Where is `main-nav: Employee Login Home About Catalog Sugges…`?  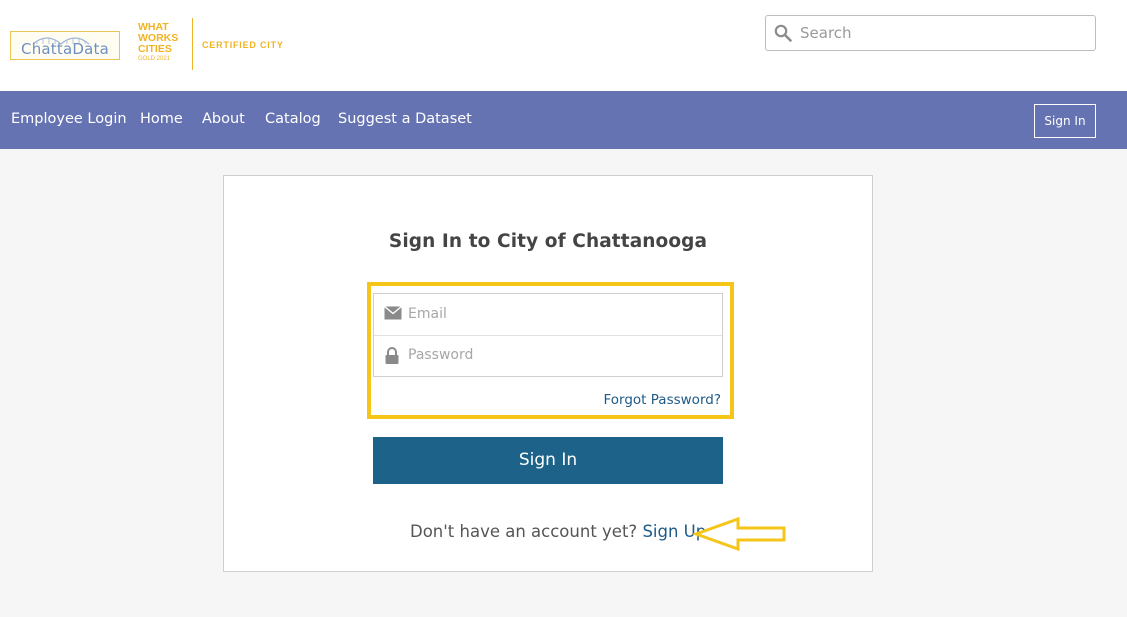 main-nav: Employee Login Home About Catalog Sugges… is located at coordinates (563, 120).